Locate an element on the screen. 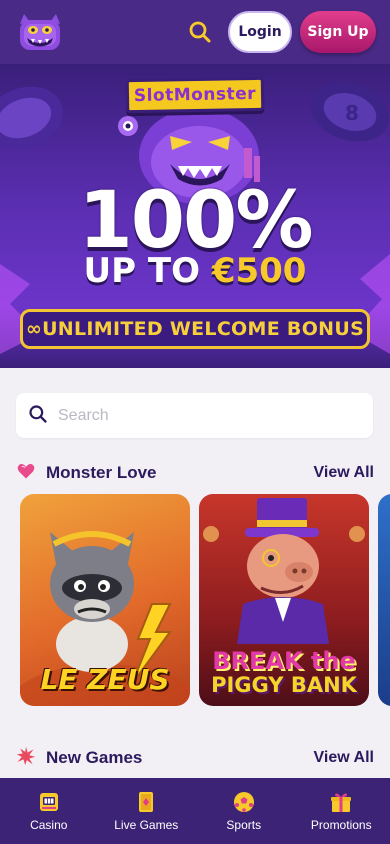 This screenshot has width=390, height=844. nav-item-casino: Casino is located at coordinates (49, 811).